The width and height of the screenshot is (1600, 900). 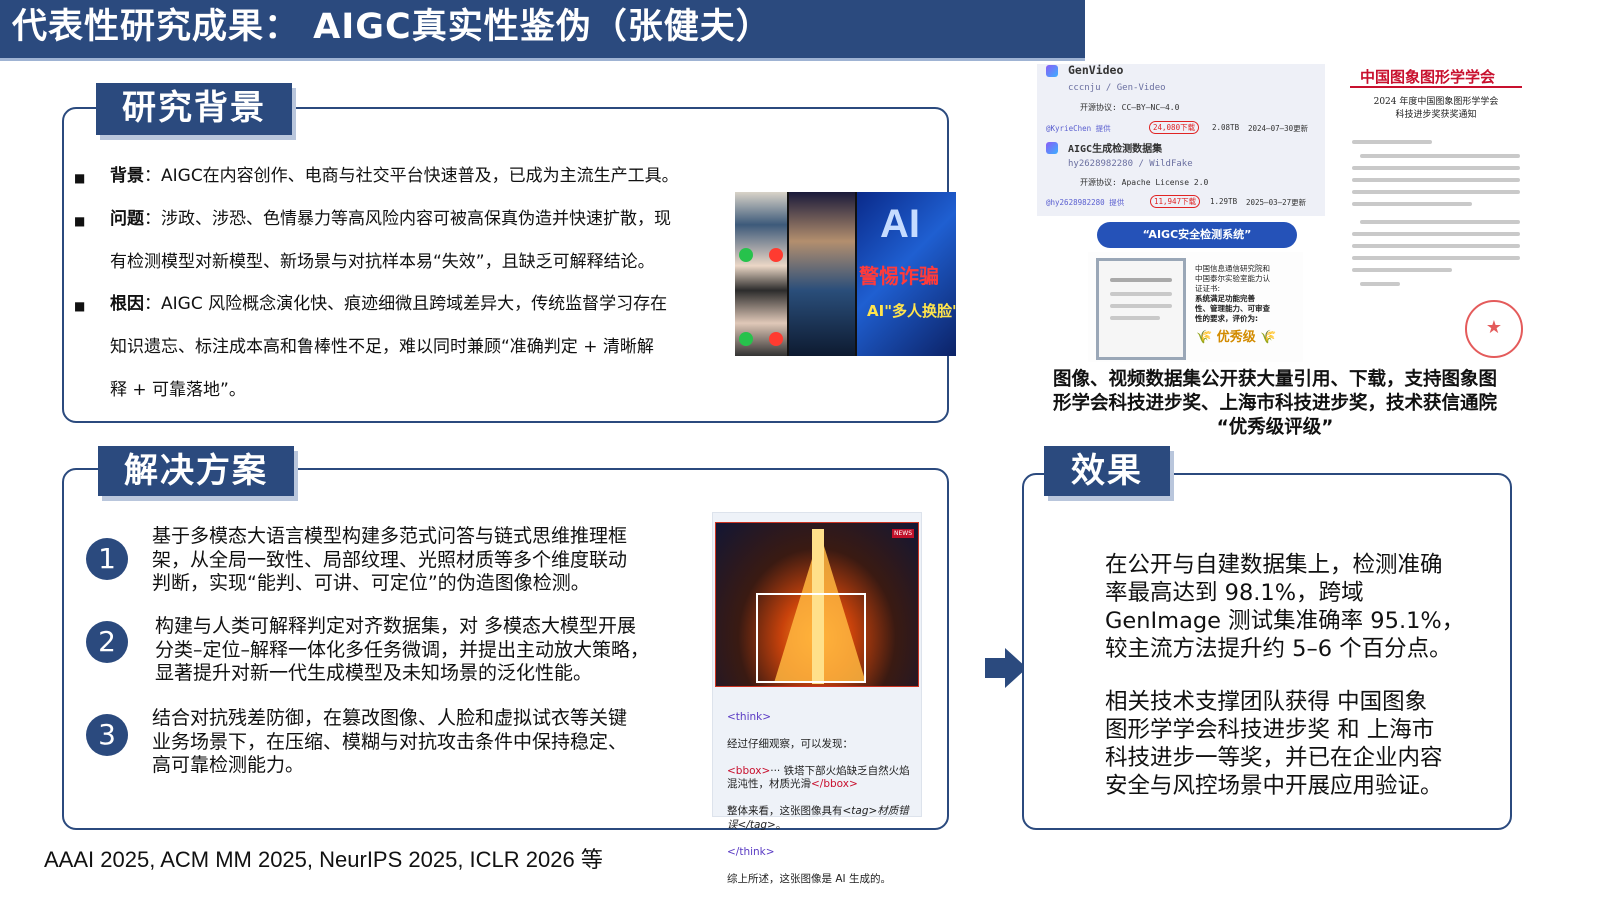 I want to click on letter-header-rule, so click(x=1436, y=87).